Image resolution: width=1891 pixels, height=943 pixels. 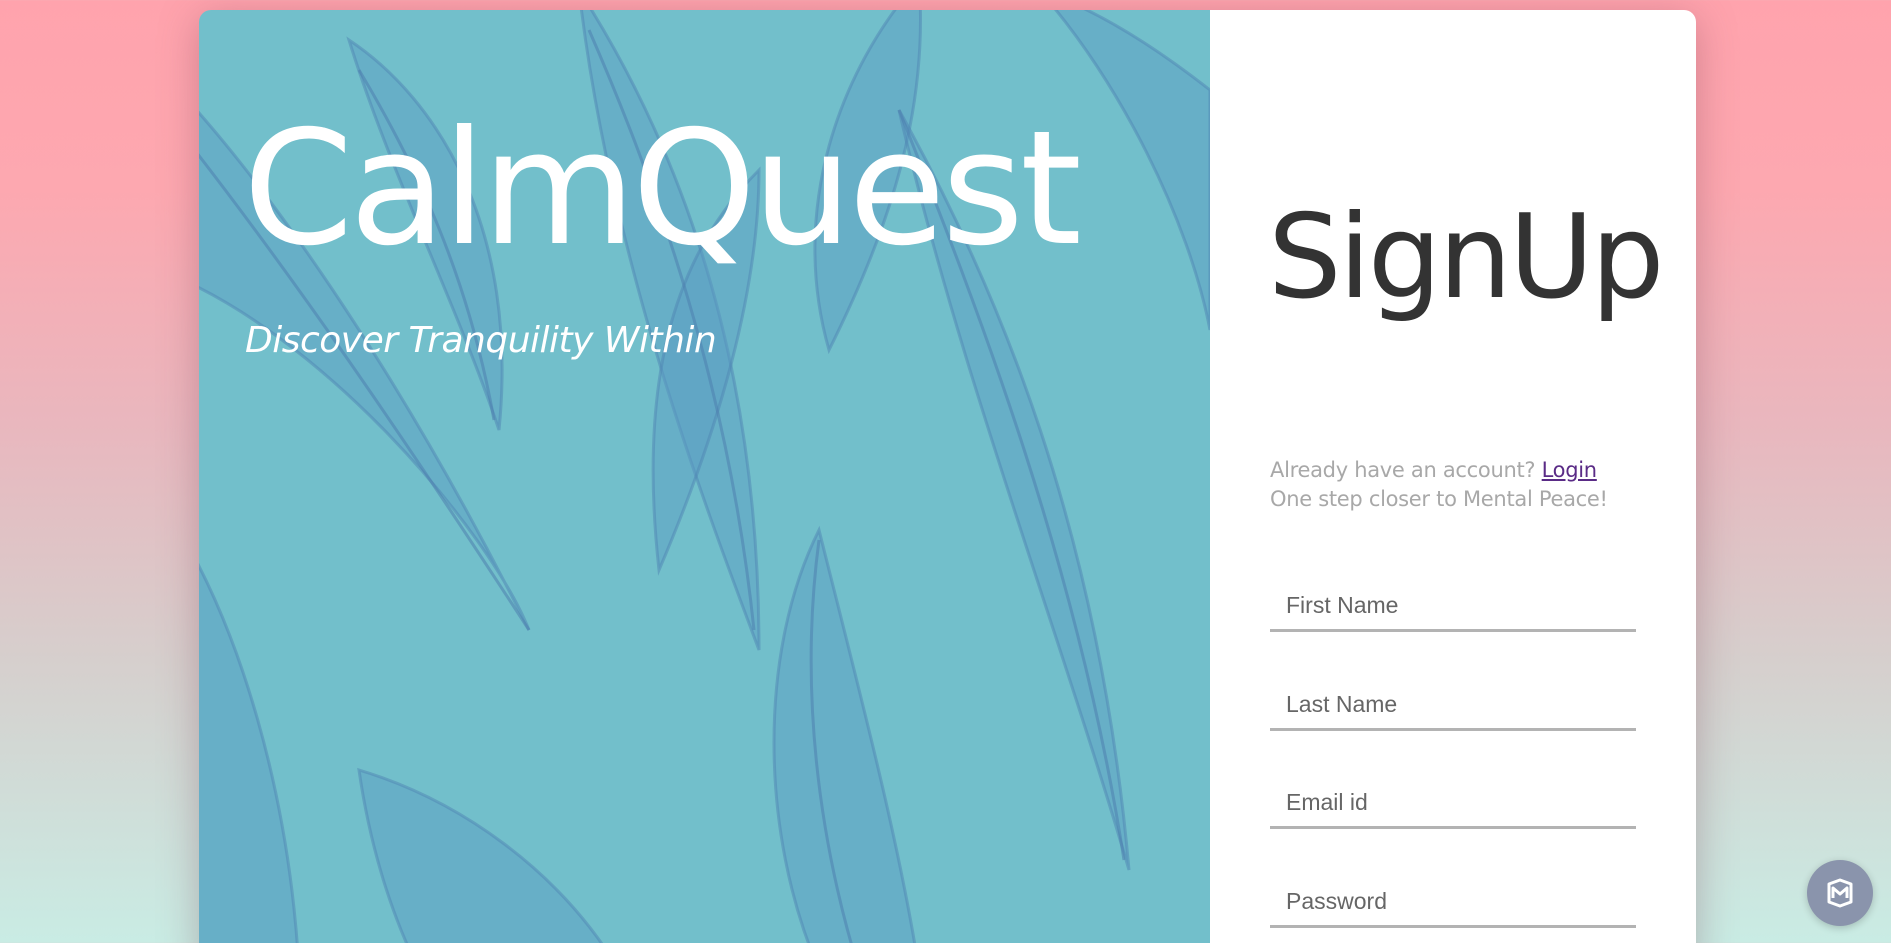 I want to click on shield-m-icon, so click(x=1840, y=893).